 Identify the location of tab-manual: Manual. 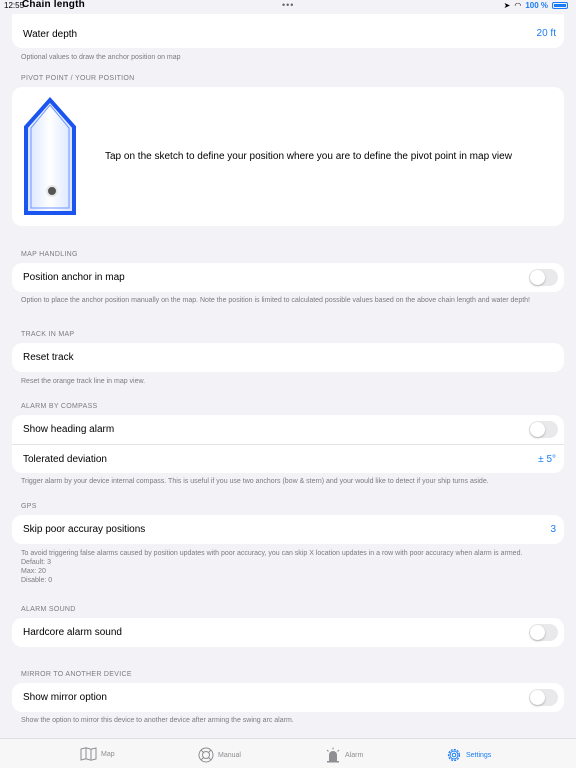
(219, 755).